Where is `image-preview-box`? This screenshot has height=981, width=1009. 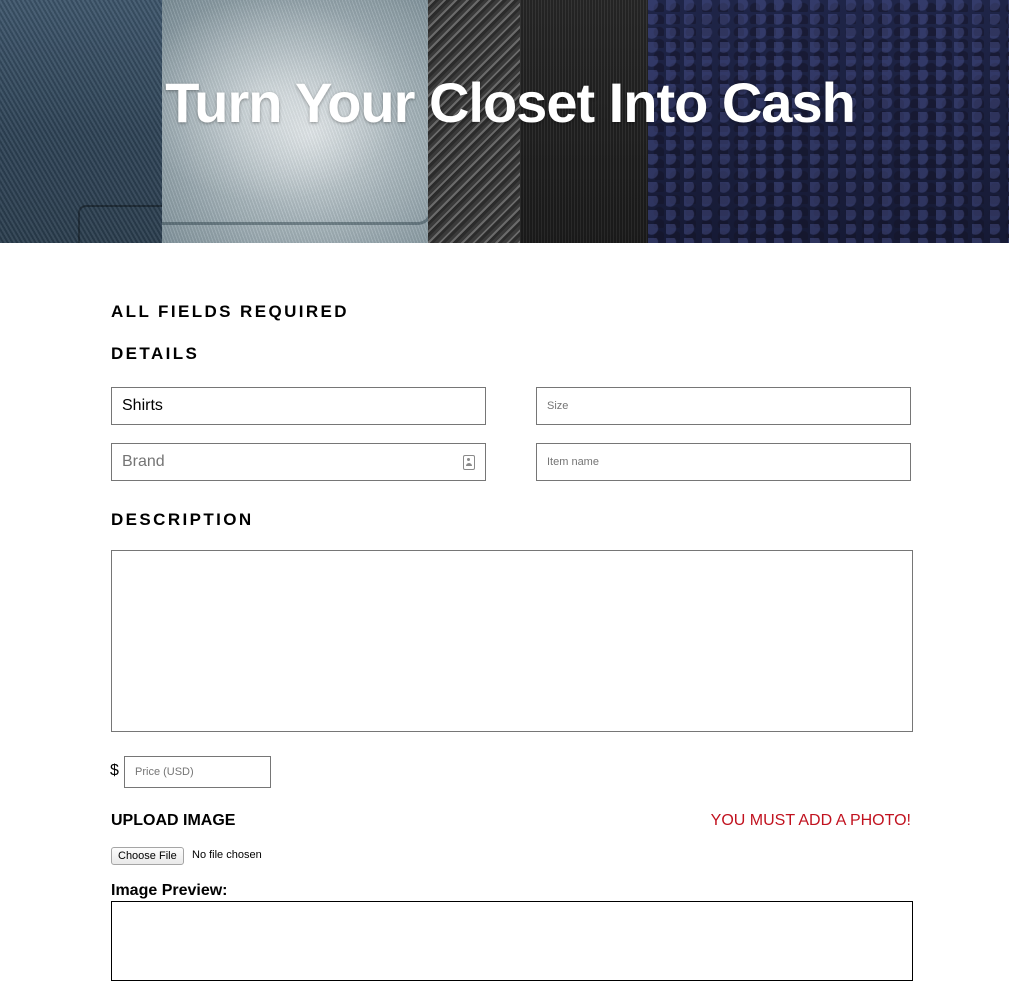
image-preview-box is located at coordinates (512, 941).